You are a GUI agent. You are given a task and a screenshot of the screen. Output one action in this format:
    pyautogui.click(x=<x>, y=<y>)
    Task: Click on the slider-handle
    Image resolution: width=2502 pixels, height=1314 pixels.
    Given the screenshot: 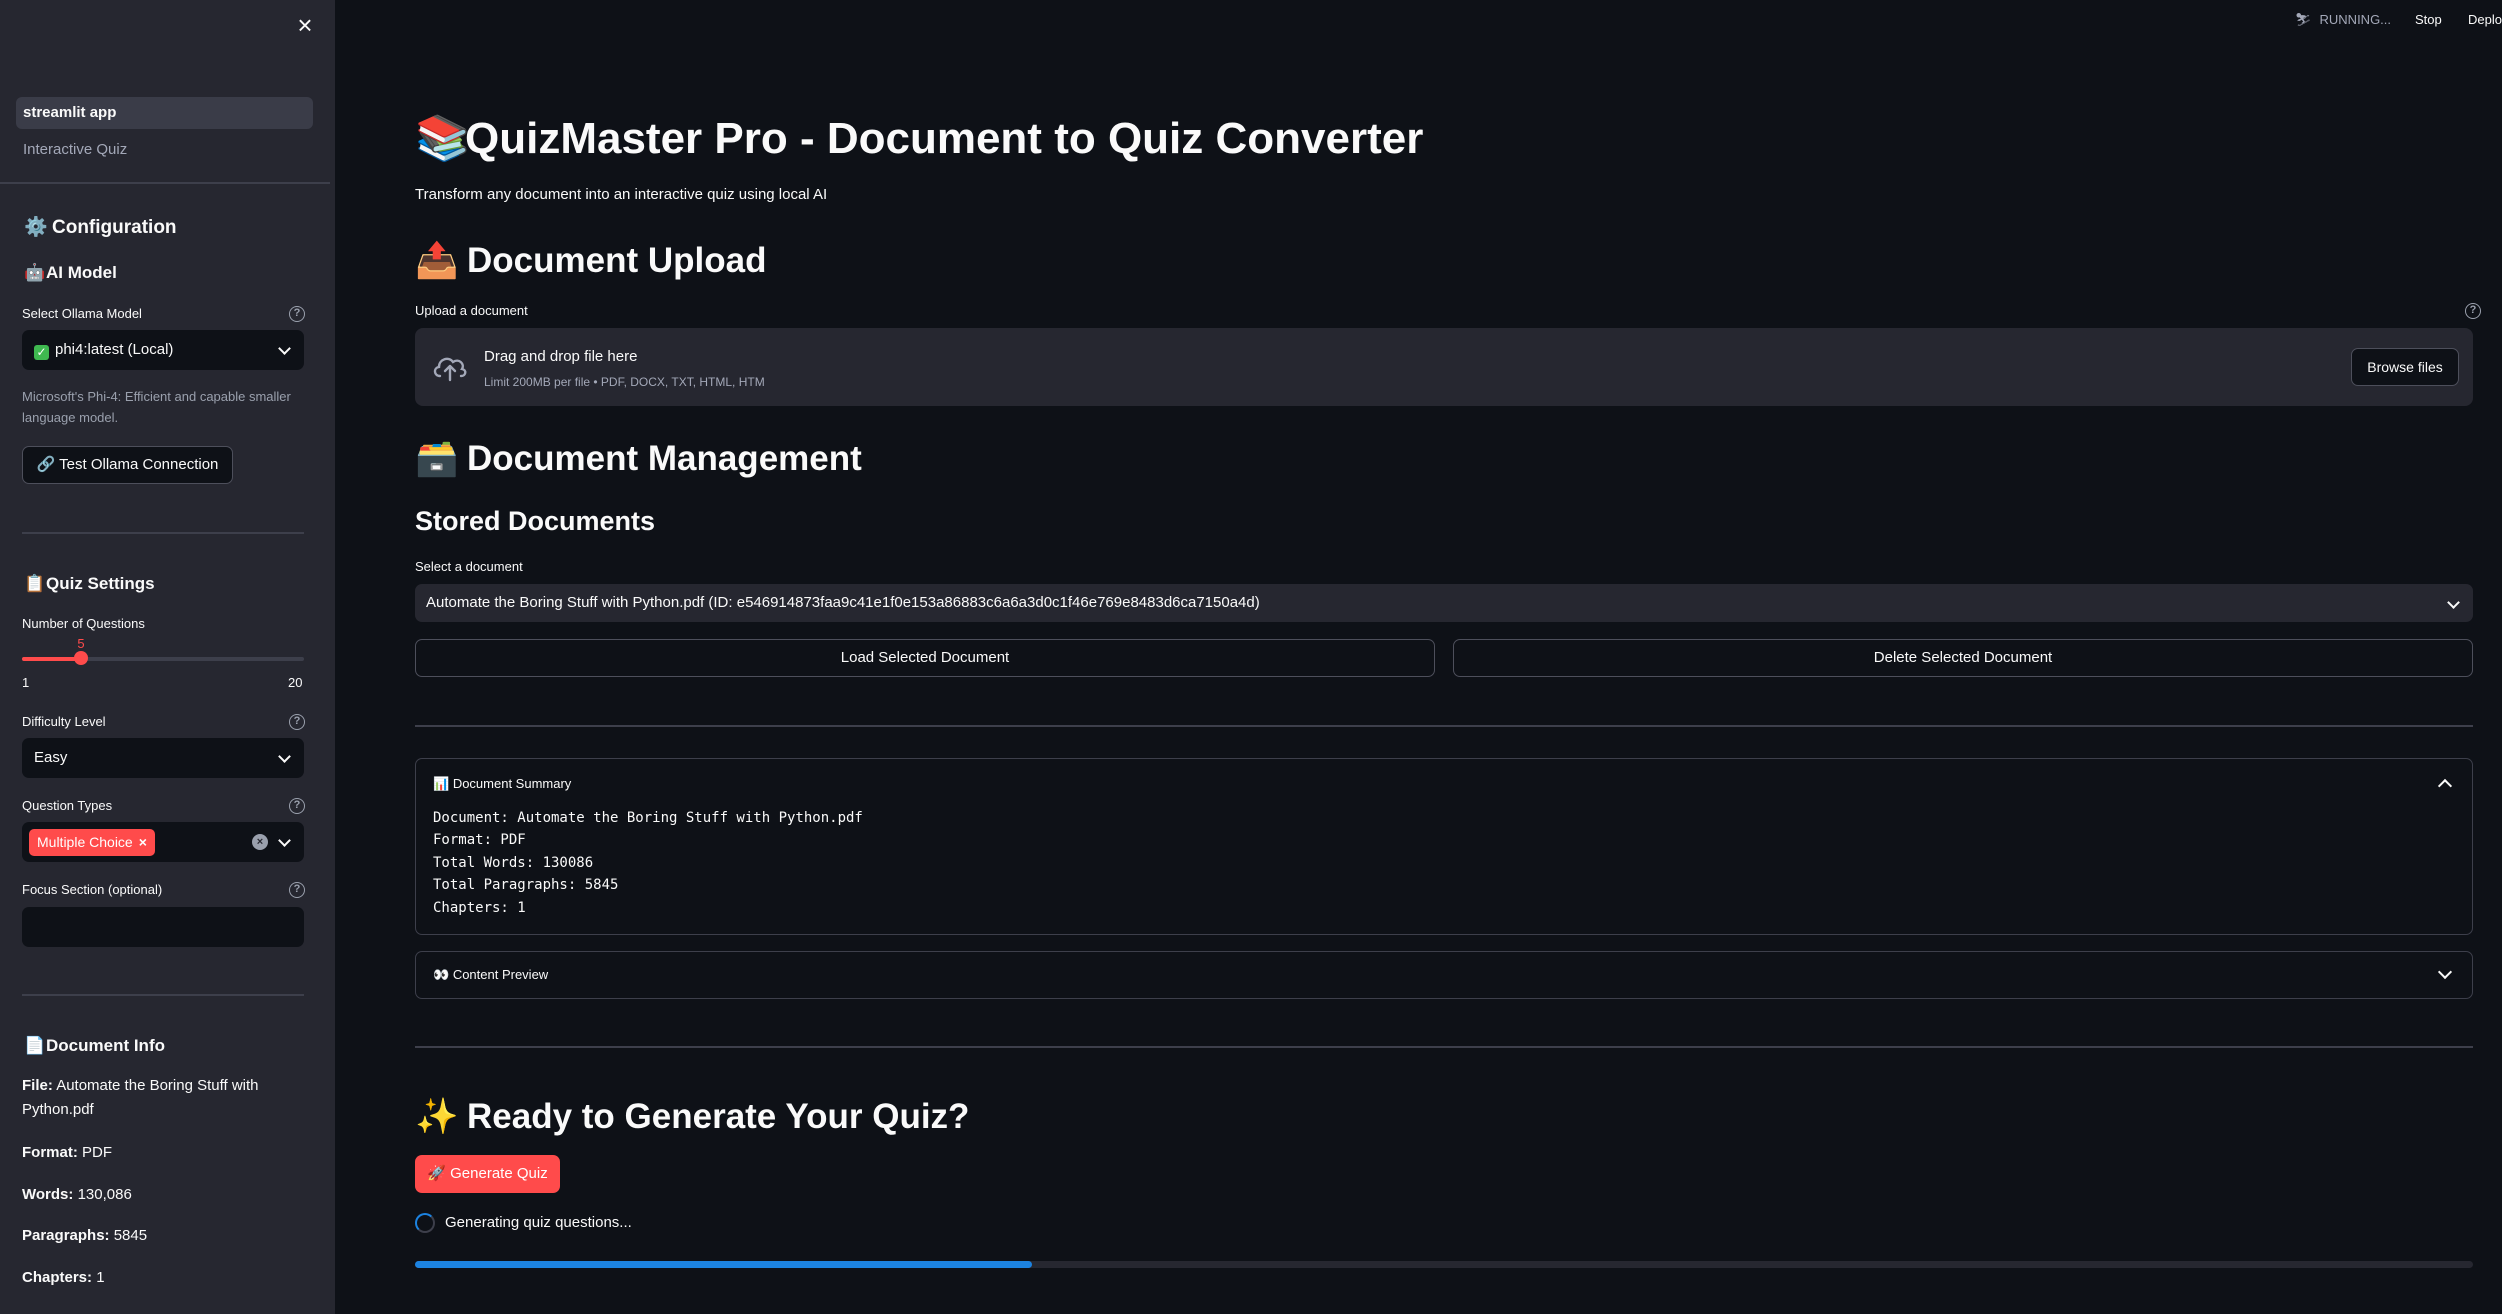 What is the action you would take?
    pyautogui.click(x=81, y=658)
    